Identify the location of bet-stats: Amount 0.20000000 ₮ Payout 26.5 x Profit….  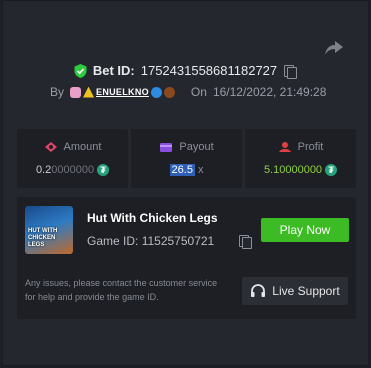
(186, 158).